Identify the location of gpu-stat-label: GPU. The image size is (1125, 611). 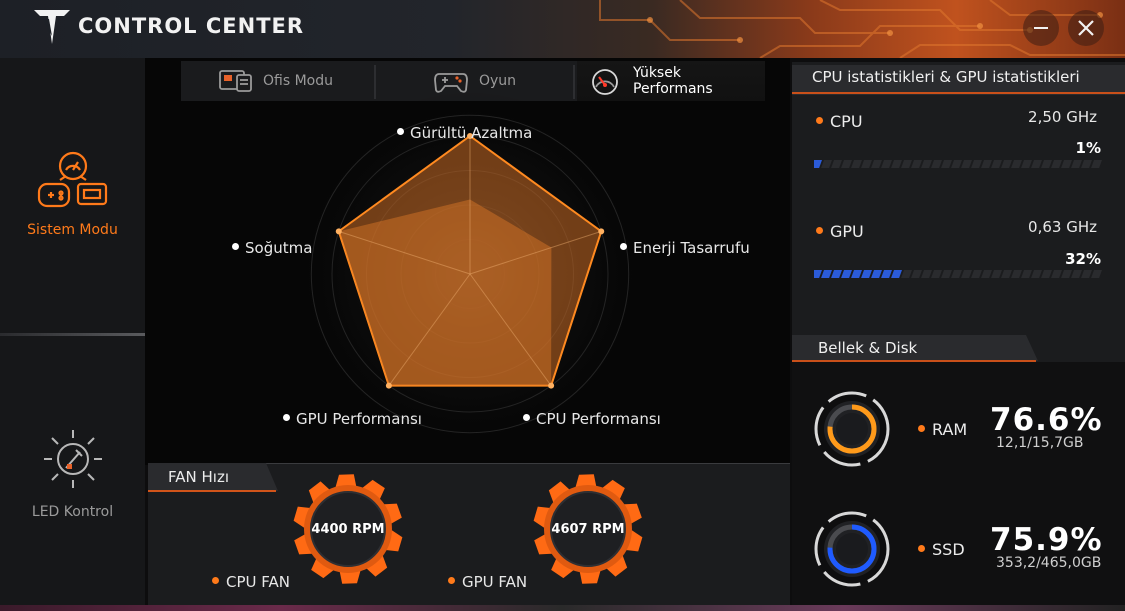
(840, 231).